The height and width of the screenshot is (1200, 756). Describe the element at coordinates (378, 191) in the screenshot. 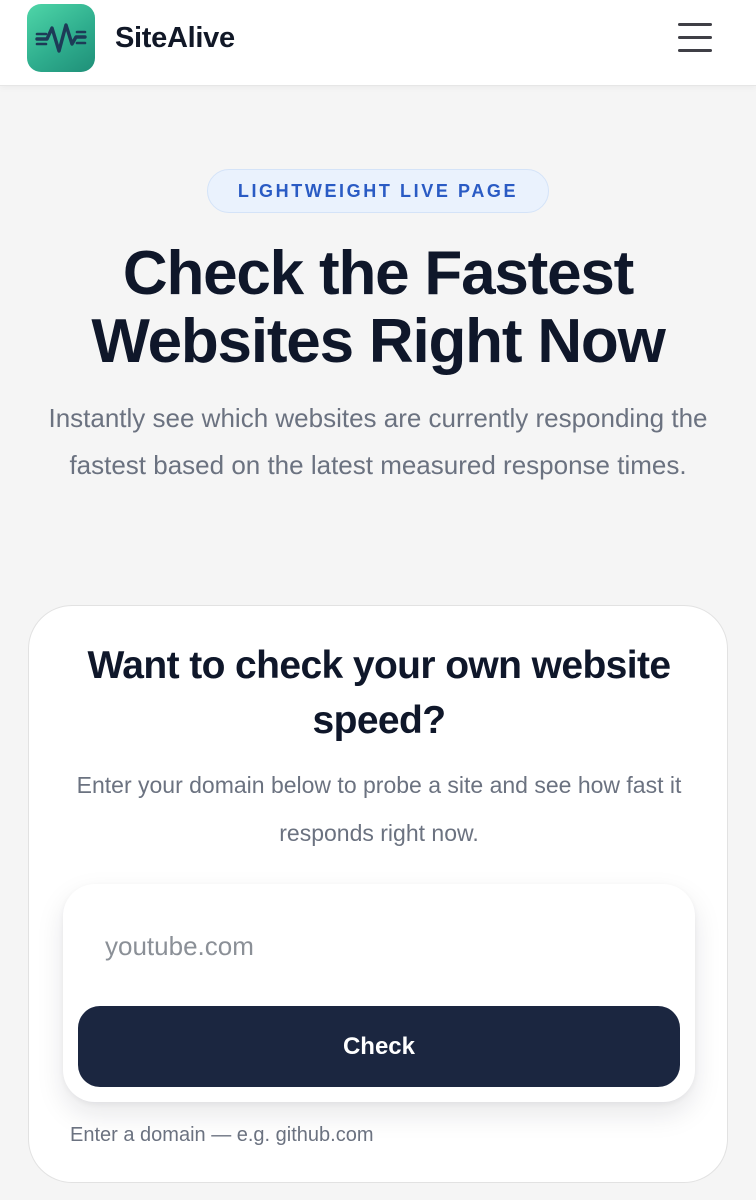

I see `hero-badge: LIGHTWEIGHT LIVE PAGE` at that location.